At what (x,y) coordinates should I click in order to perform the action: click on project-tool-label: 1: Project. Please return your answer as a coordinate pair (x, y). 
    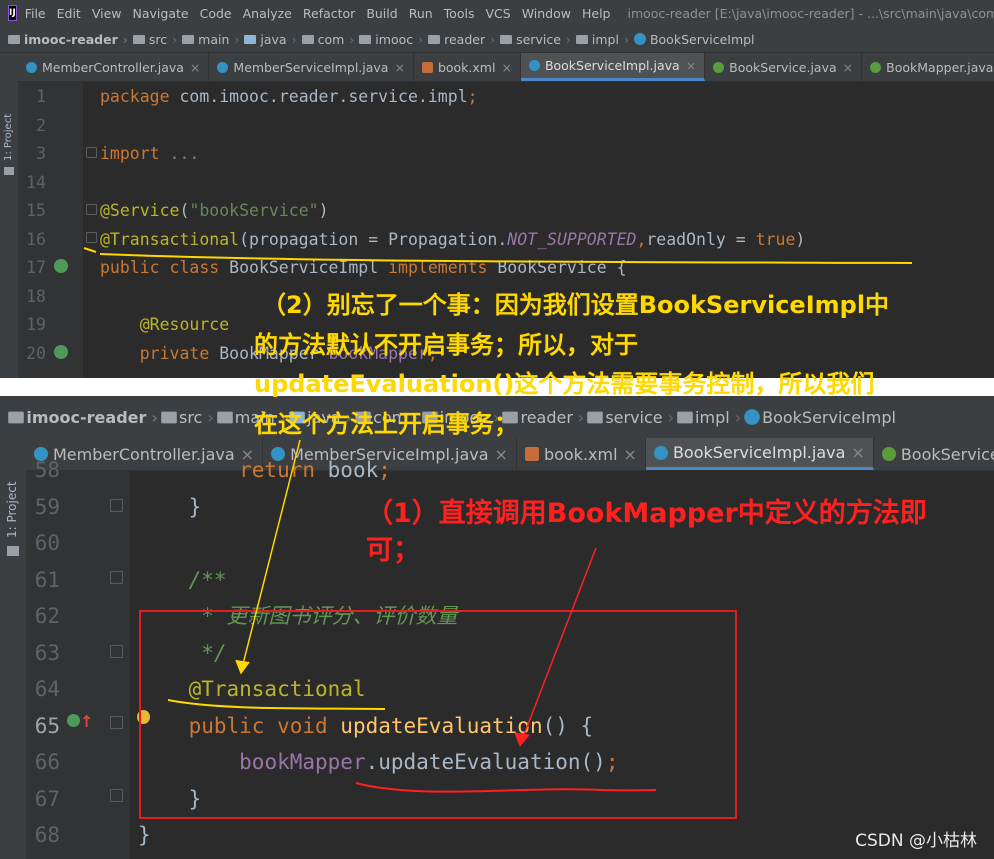
    Looking at the image, I should click on (8, 137).